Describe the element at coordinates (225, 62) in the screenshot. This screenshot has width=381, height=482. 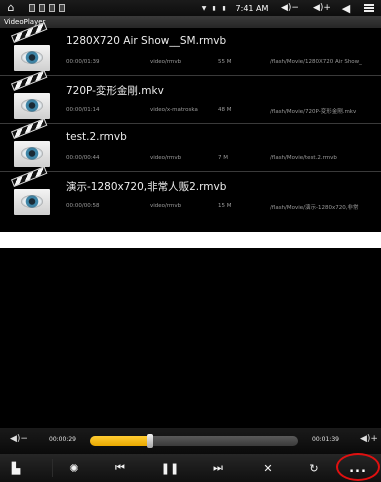
I see `file-size: 55 M` at that location.